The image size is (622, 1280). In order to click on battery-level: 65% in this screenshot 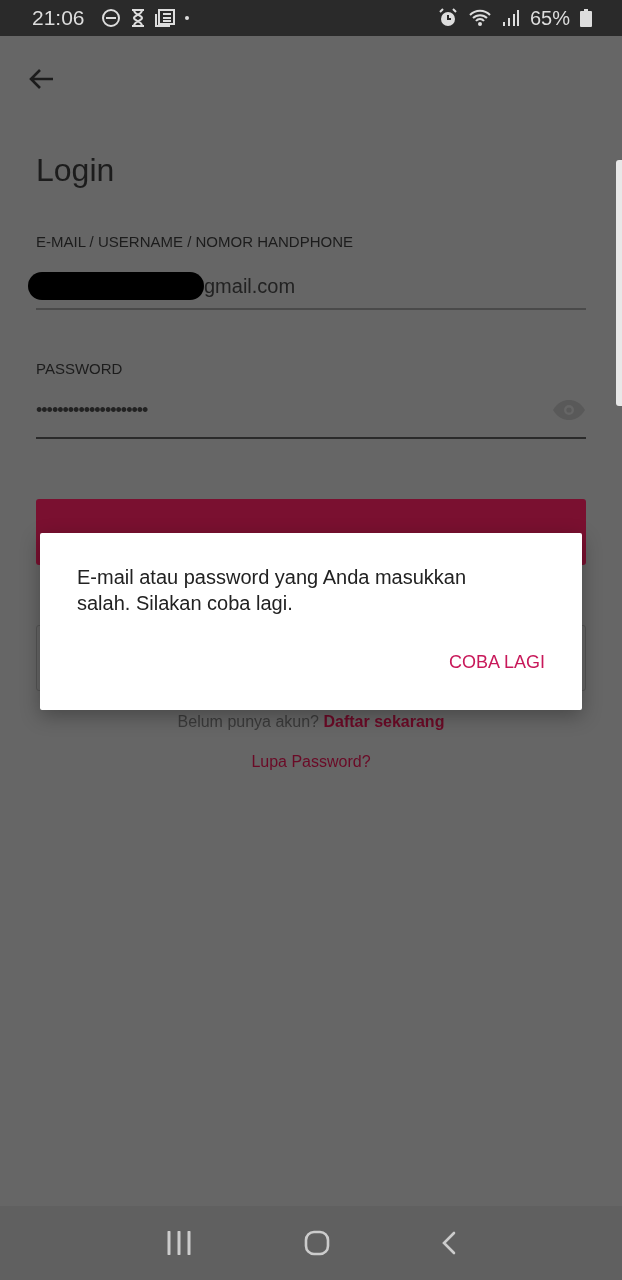, I will do `click(549, 18)`.